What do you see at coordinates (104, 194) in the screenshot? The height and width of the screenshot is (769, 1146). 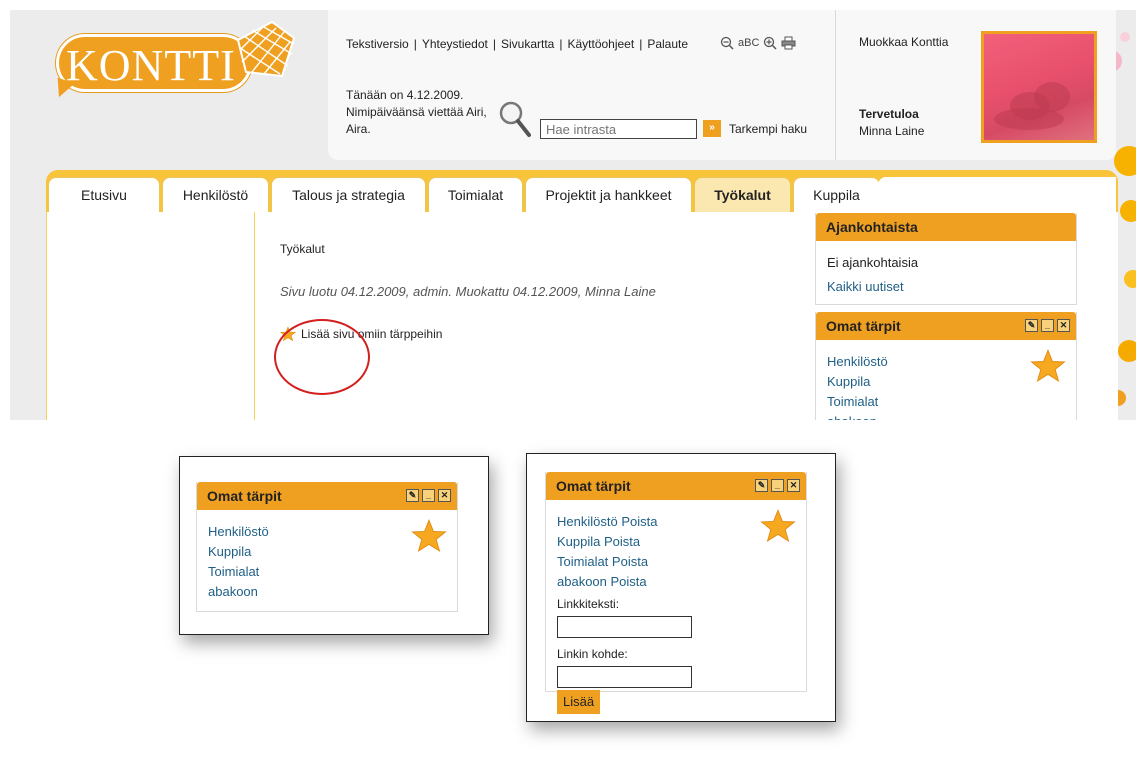 I see `tab-etusivu: Etusivu` at bounding box center [104, 194].